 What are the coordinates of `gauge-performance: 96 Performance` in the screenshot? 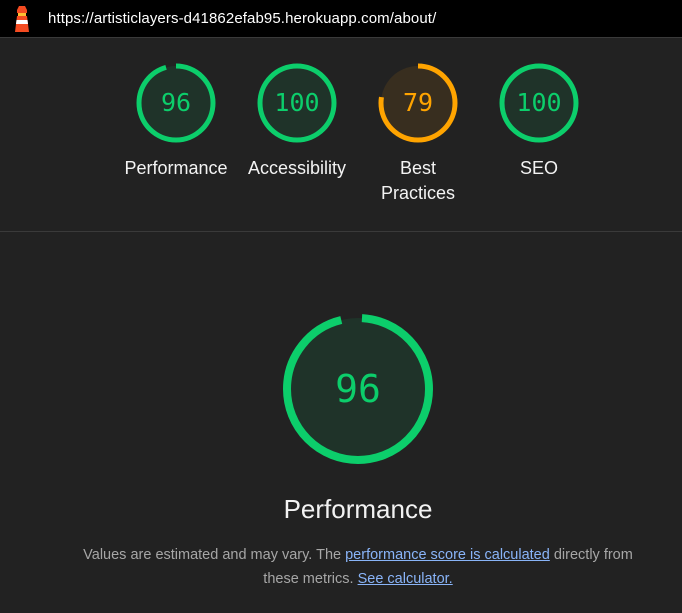 It's located at (176, 121).